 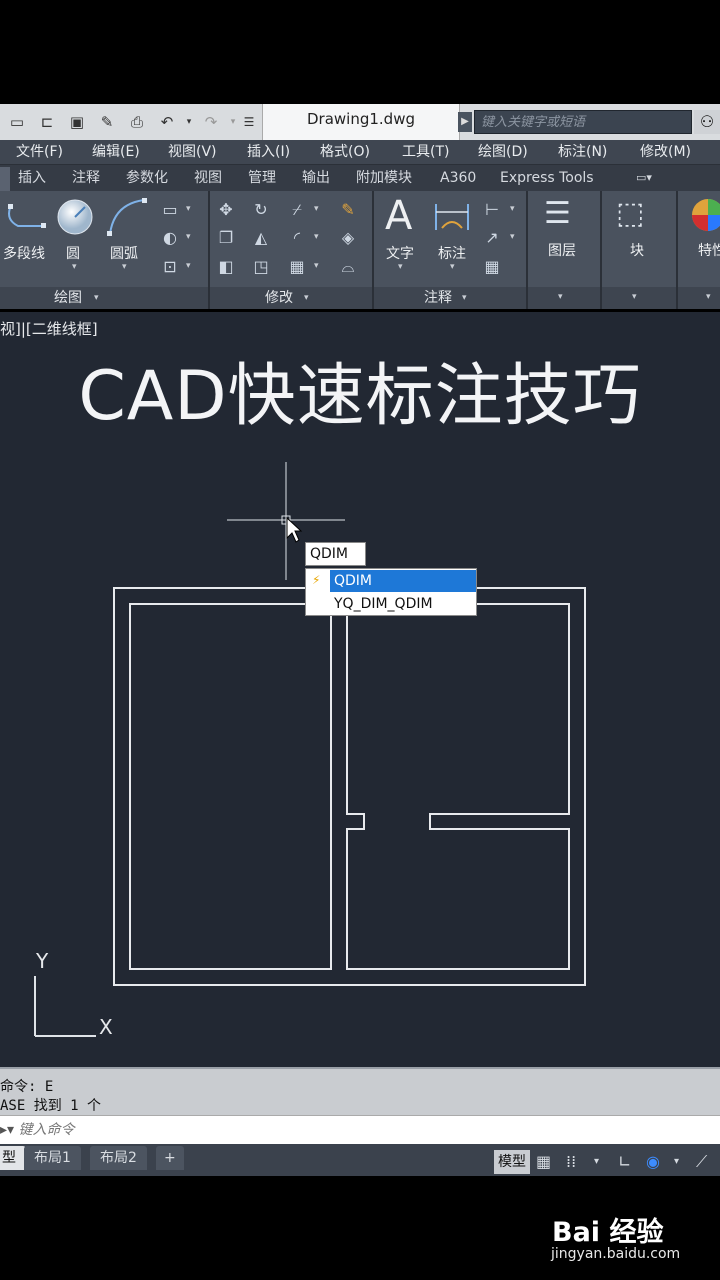 I want to click on tab-parametric: 参数化, so click(x=147, y=178).